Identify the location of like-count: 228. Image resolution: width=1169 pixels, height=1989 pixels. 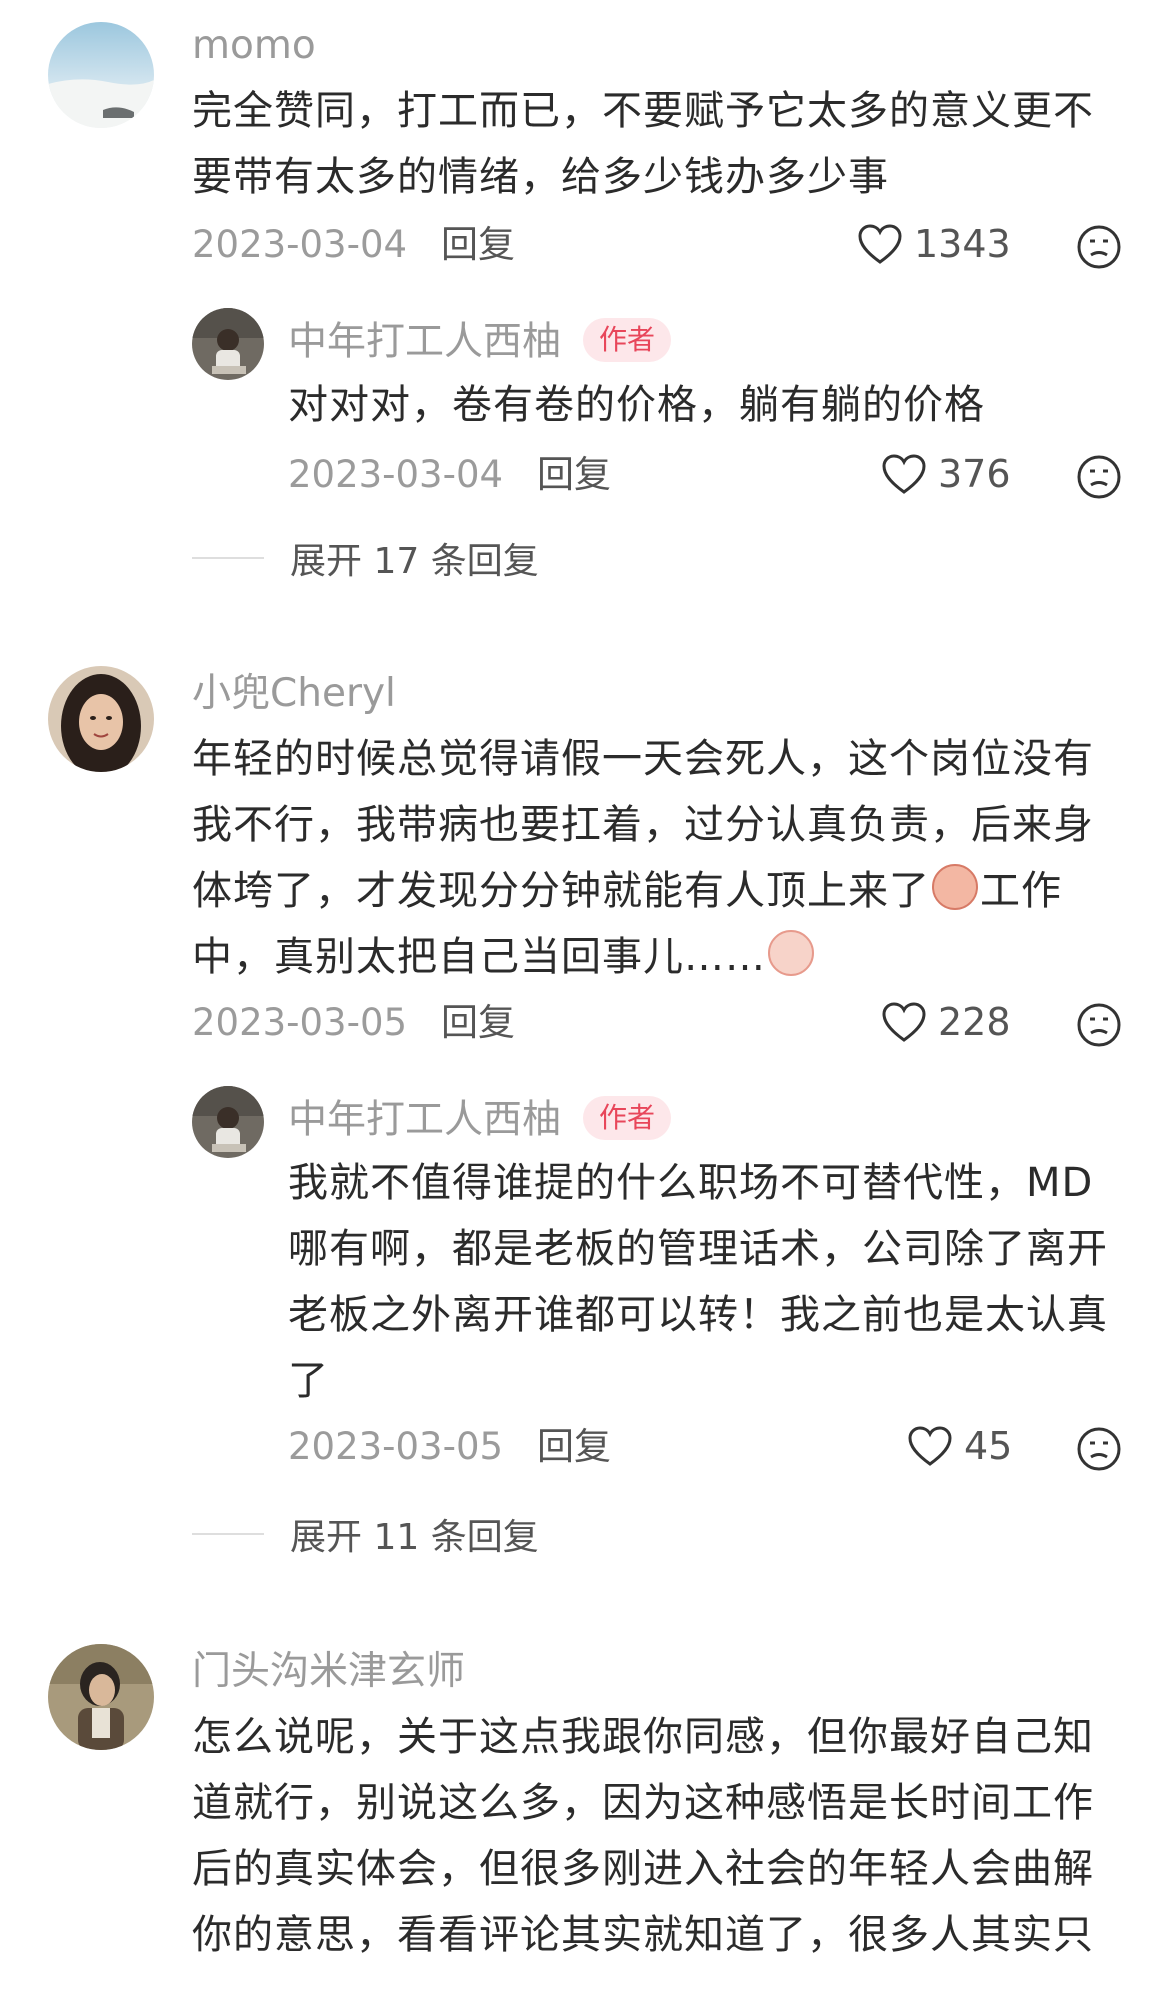
(974, 1022).